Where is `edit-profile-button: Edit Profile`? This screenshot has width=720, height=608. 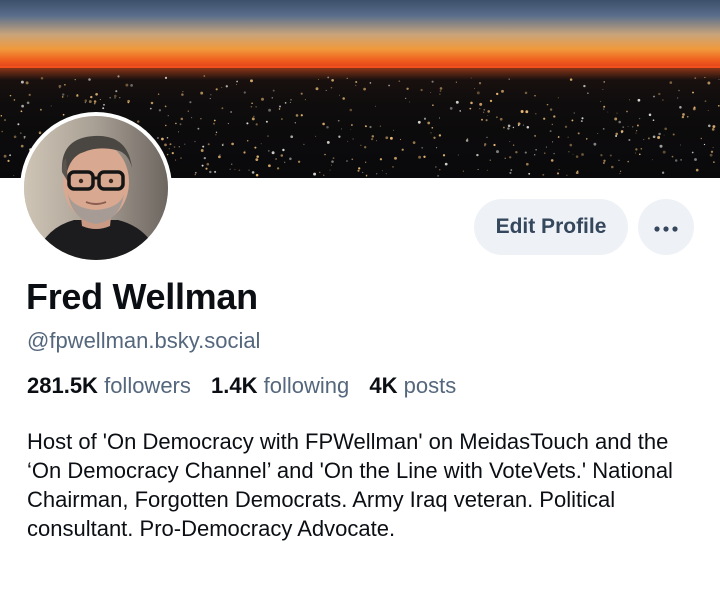
edit-profile-button: Edit Profile is located at coordinates (551, 227).